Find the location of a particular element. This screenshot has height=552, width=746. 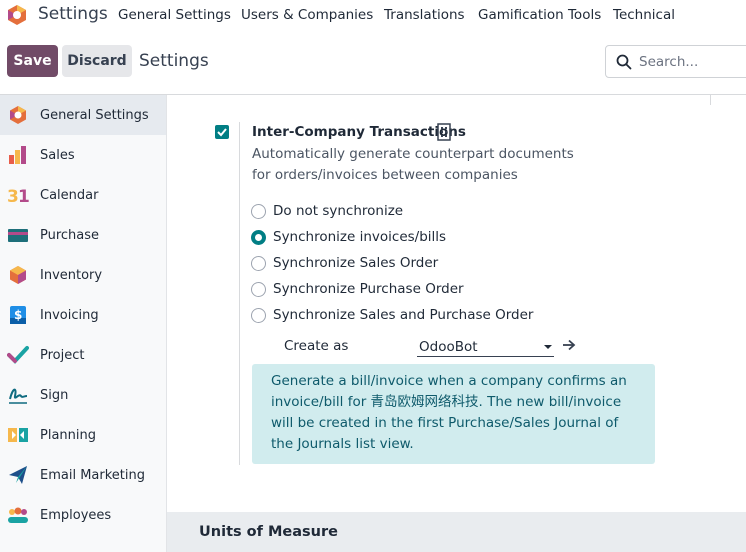

sidebar-item-sign: Sign is located at coordinates (83, 395).